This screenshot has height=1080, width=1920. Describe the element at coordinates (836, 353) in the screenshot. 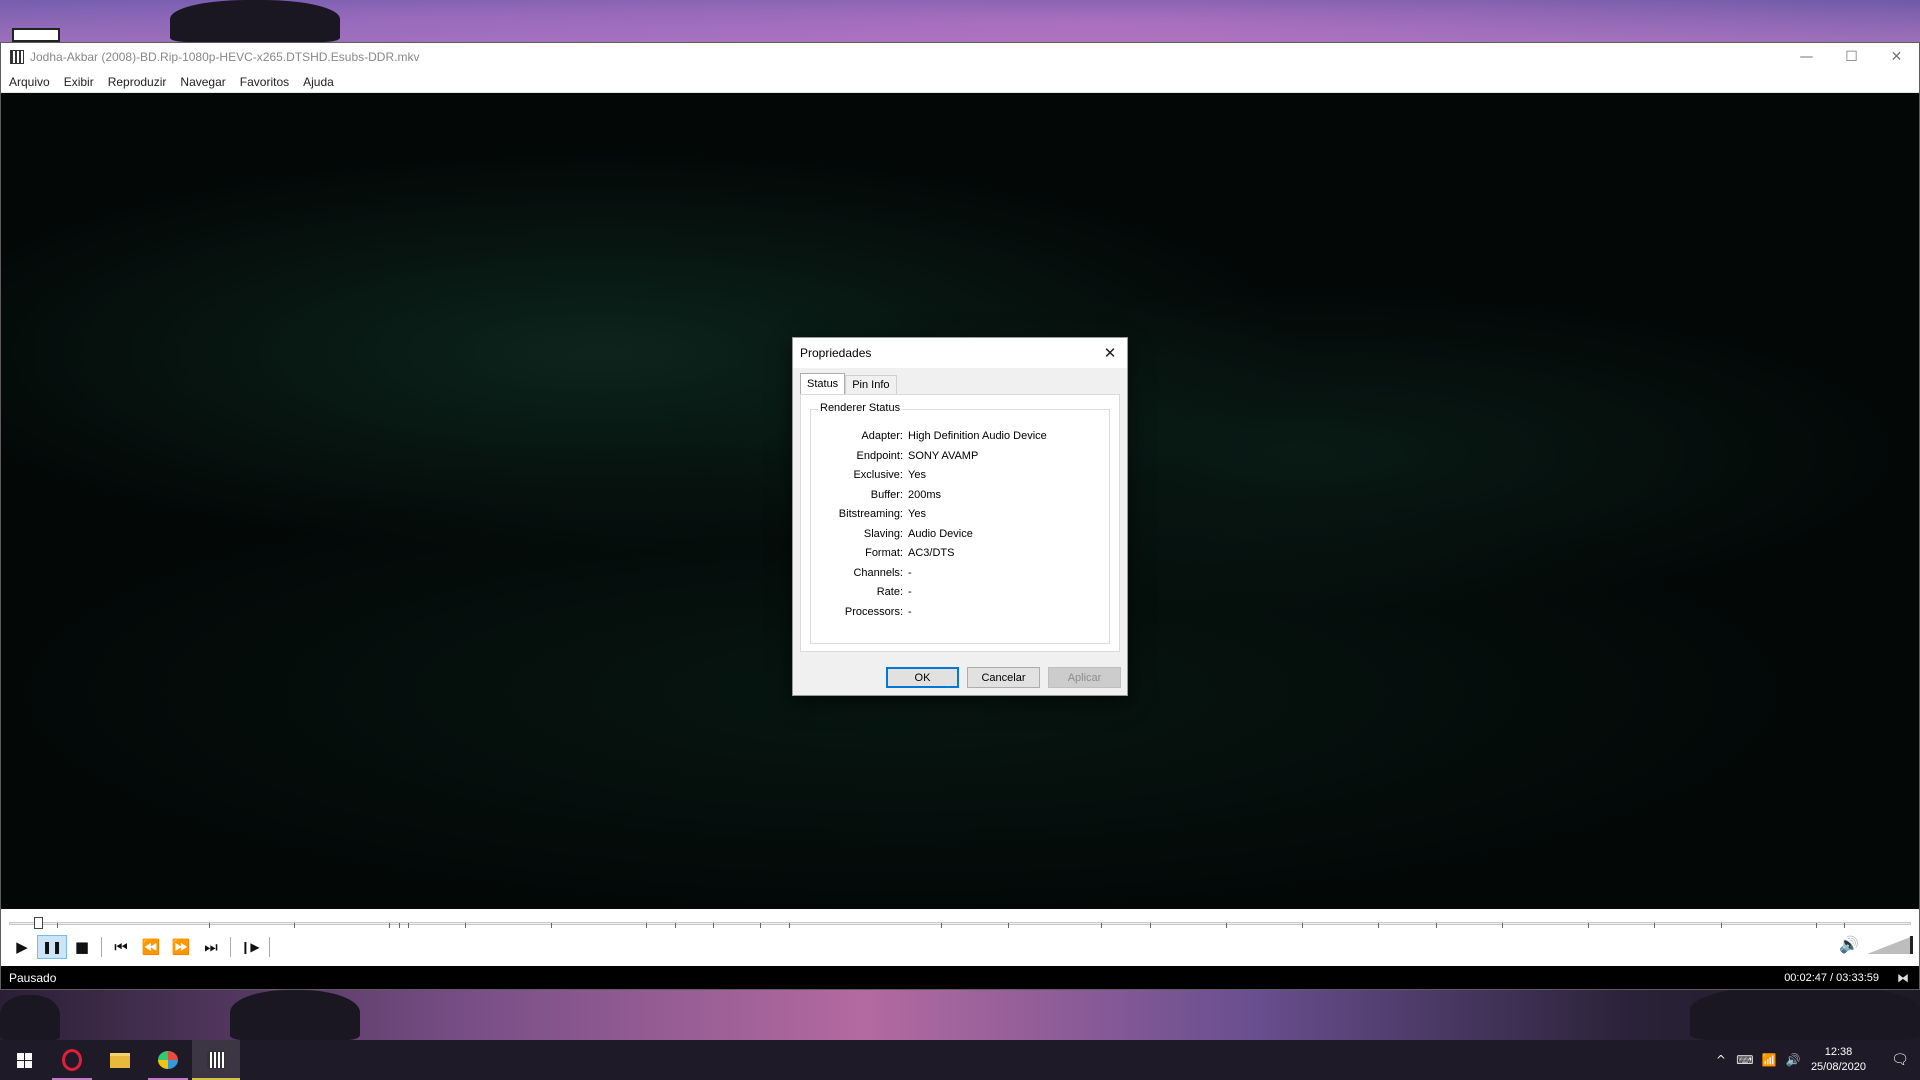

I see `dialog-title: Propriedades` at that location.